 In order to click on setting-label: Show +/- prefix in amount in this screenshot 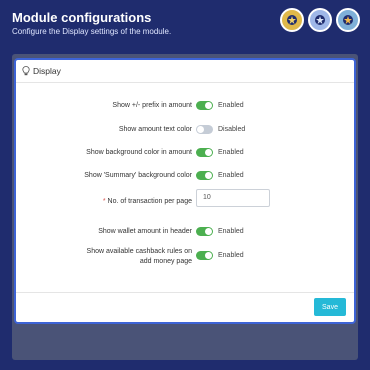, I will do `click(152, 105)`.